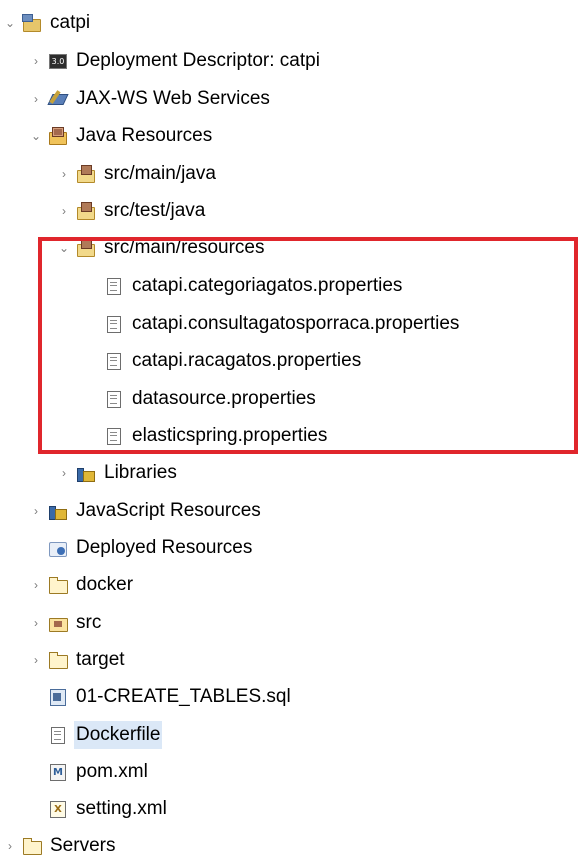 This screenshot has width=583, height=864. I want to click on deployment-descriptor-icon, so click(58, 61).